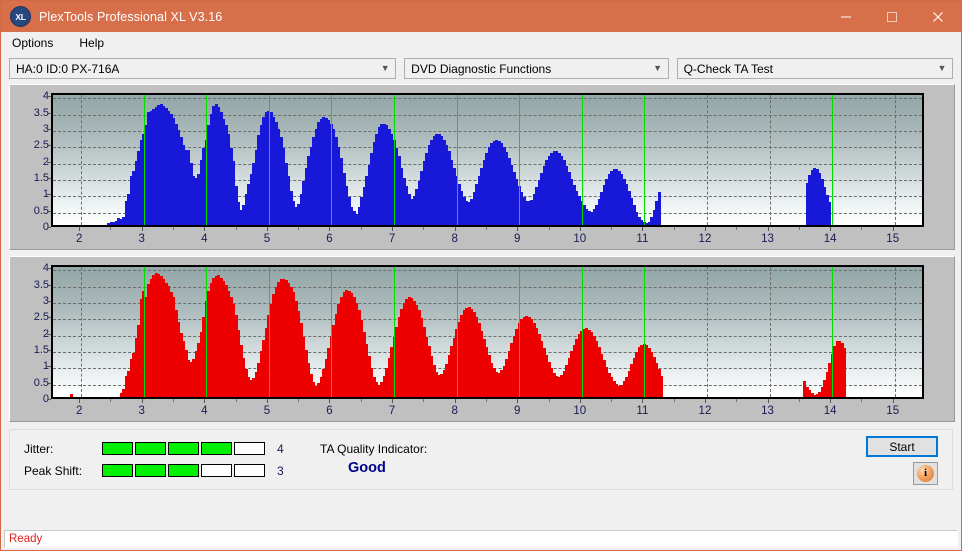  Describe the element at coordinates (536, 68) in the screenshot. I see `function-group-select: DVD Diagnostic Functions ▼` at that location.